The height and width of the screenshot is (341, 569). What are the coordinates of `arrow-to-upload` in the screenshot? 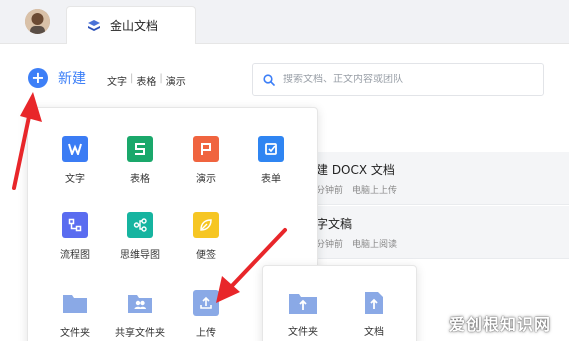 It's located at (251, 265).